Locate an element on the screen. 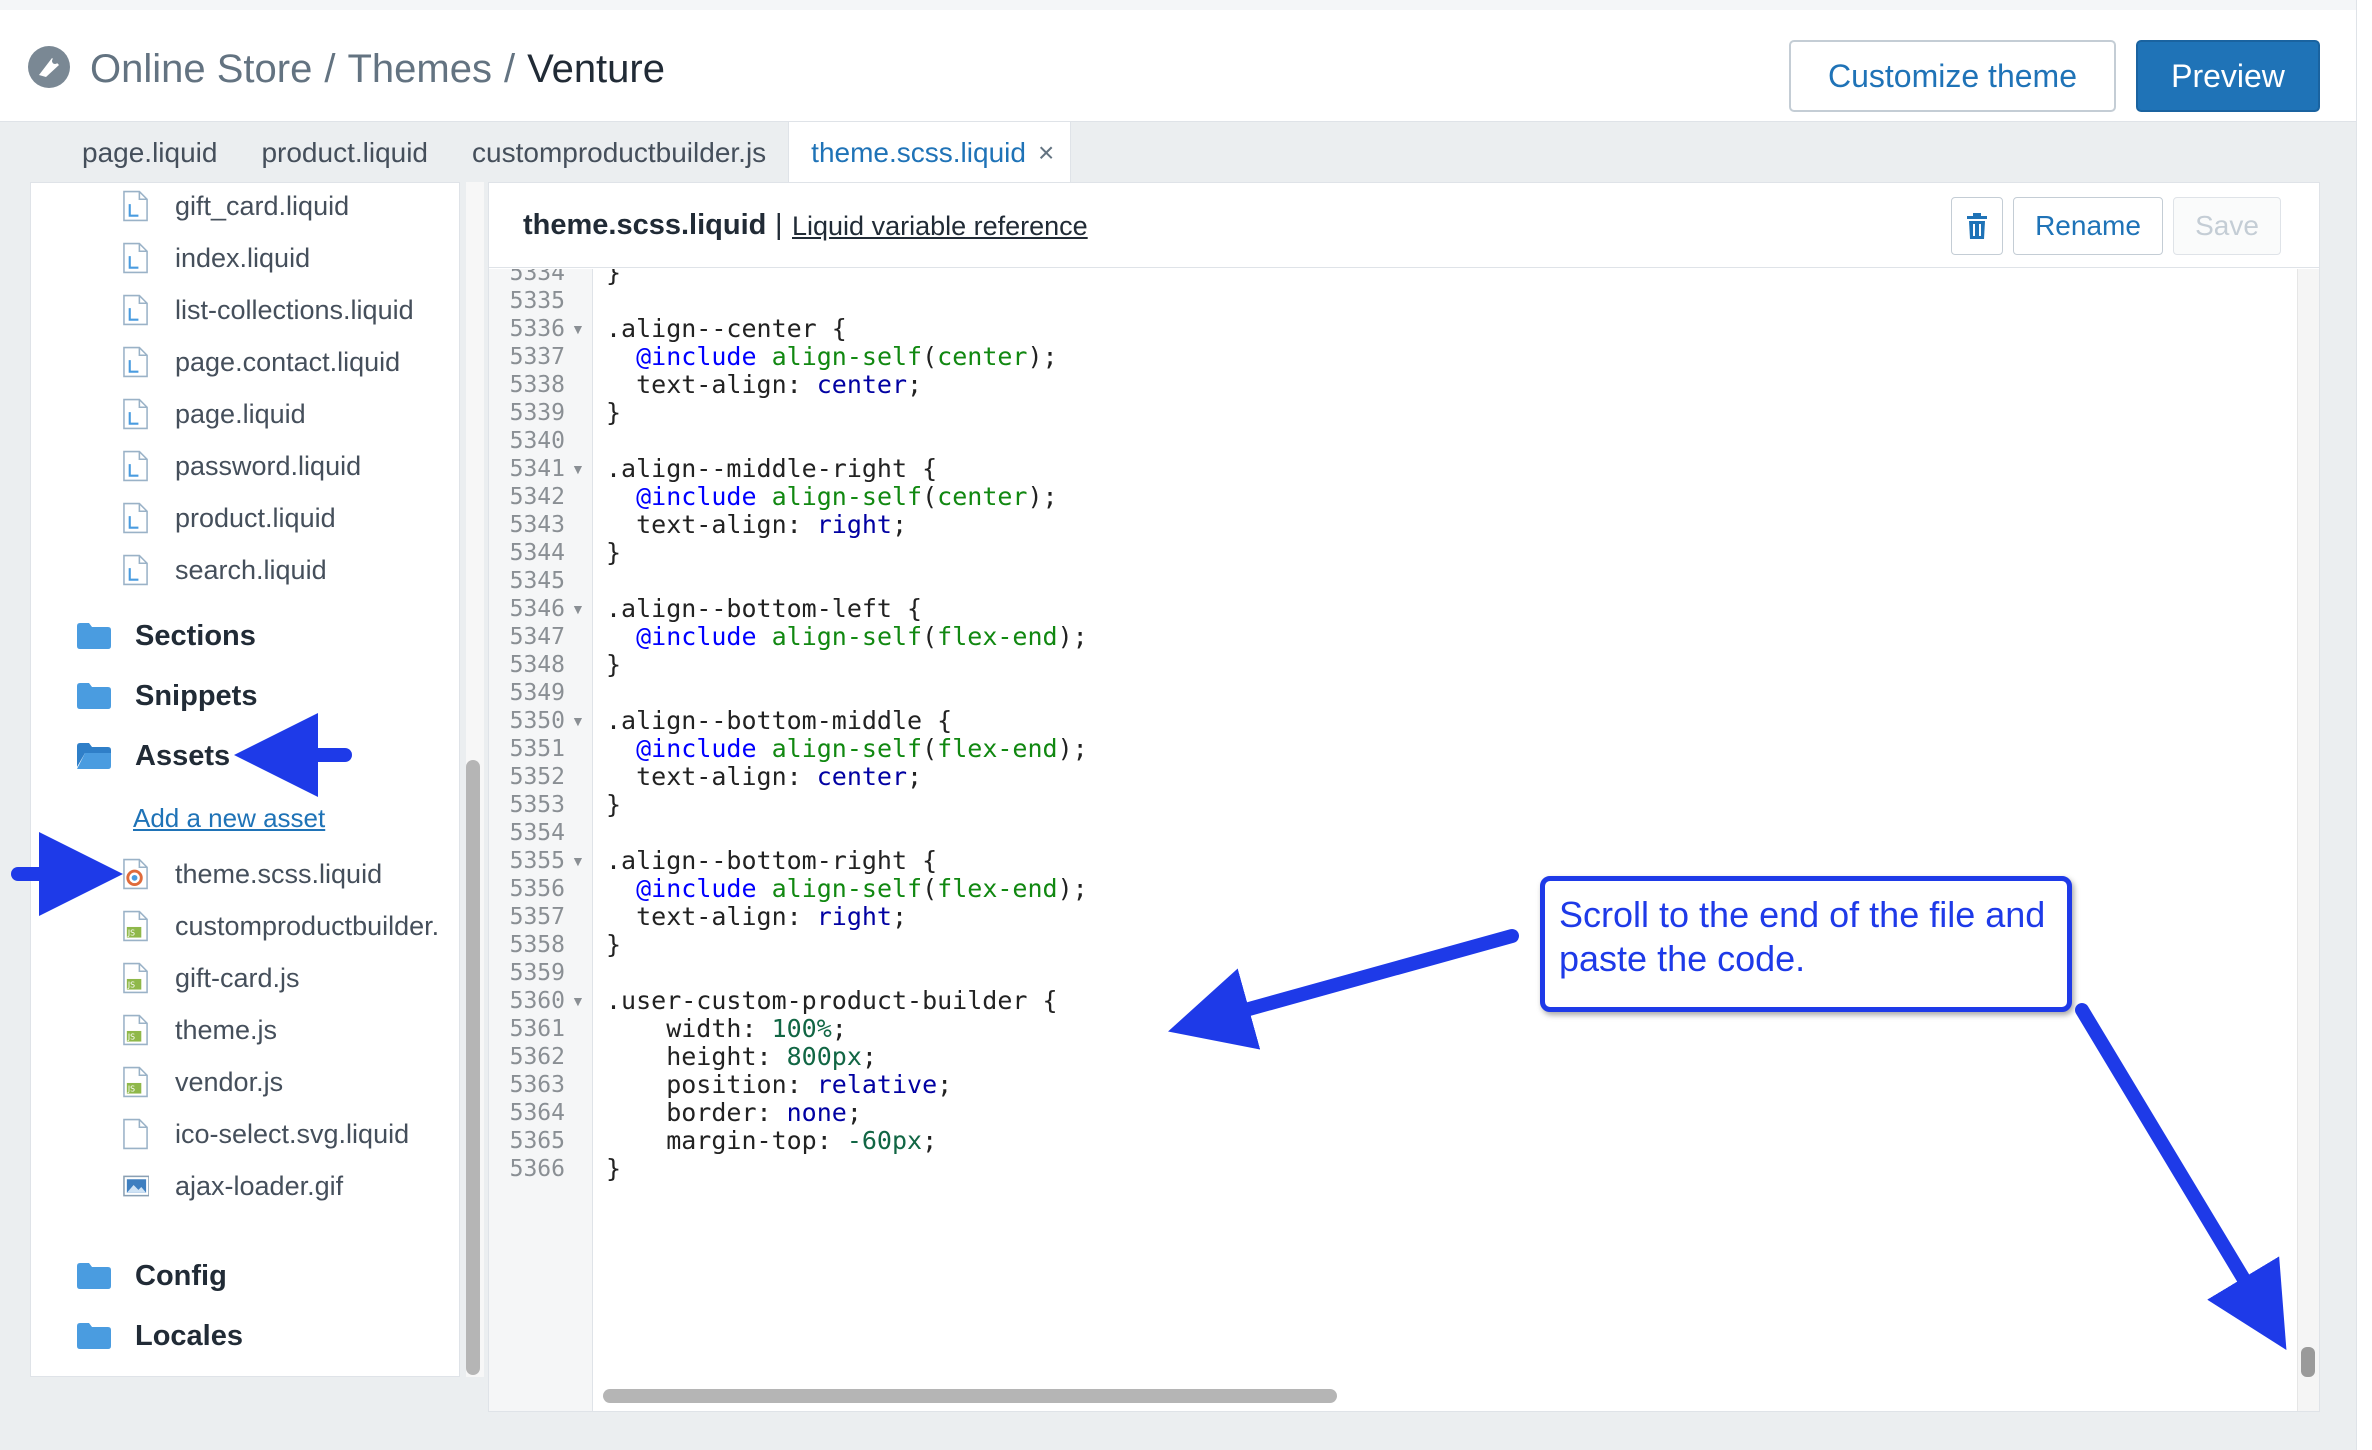 The image size is (2372, 1450). line-number: 5340 is located at coordinates (537, 441).